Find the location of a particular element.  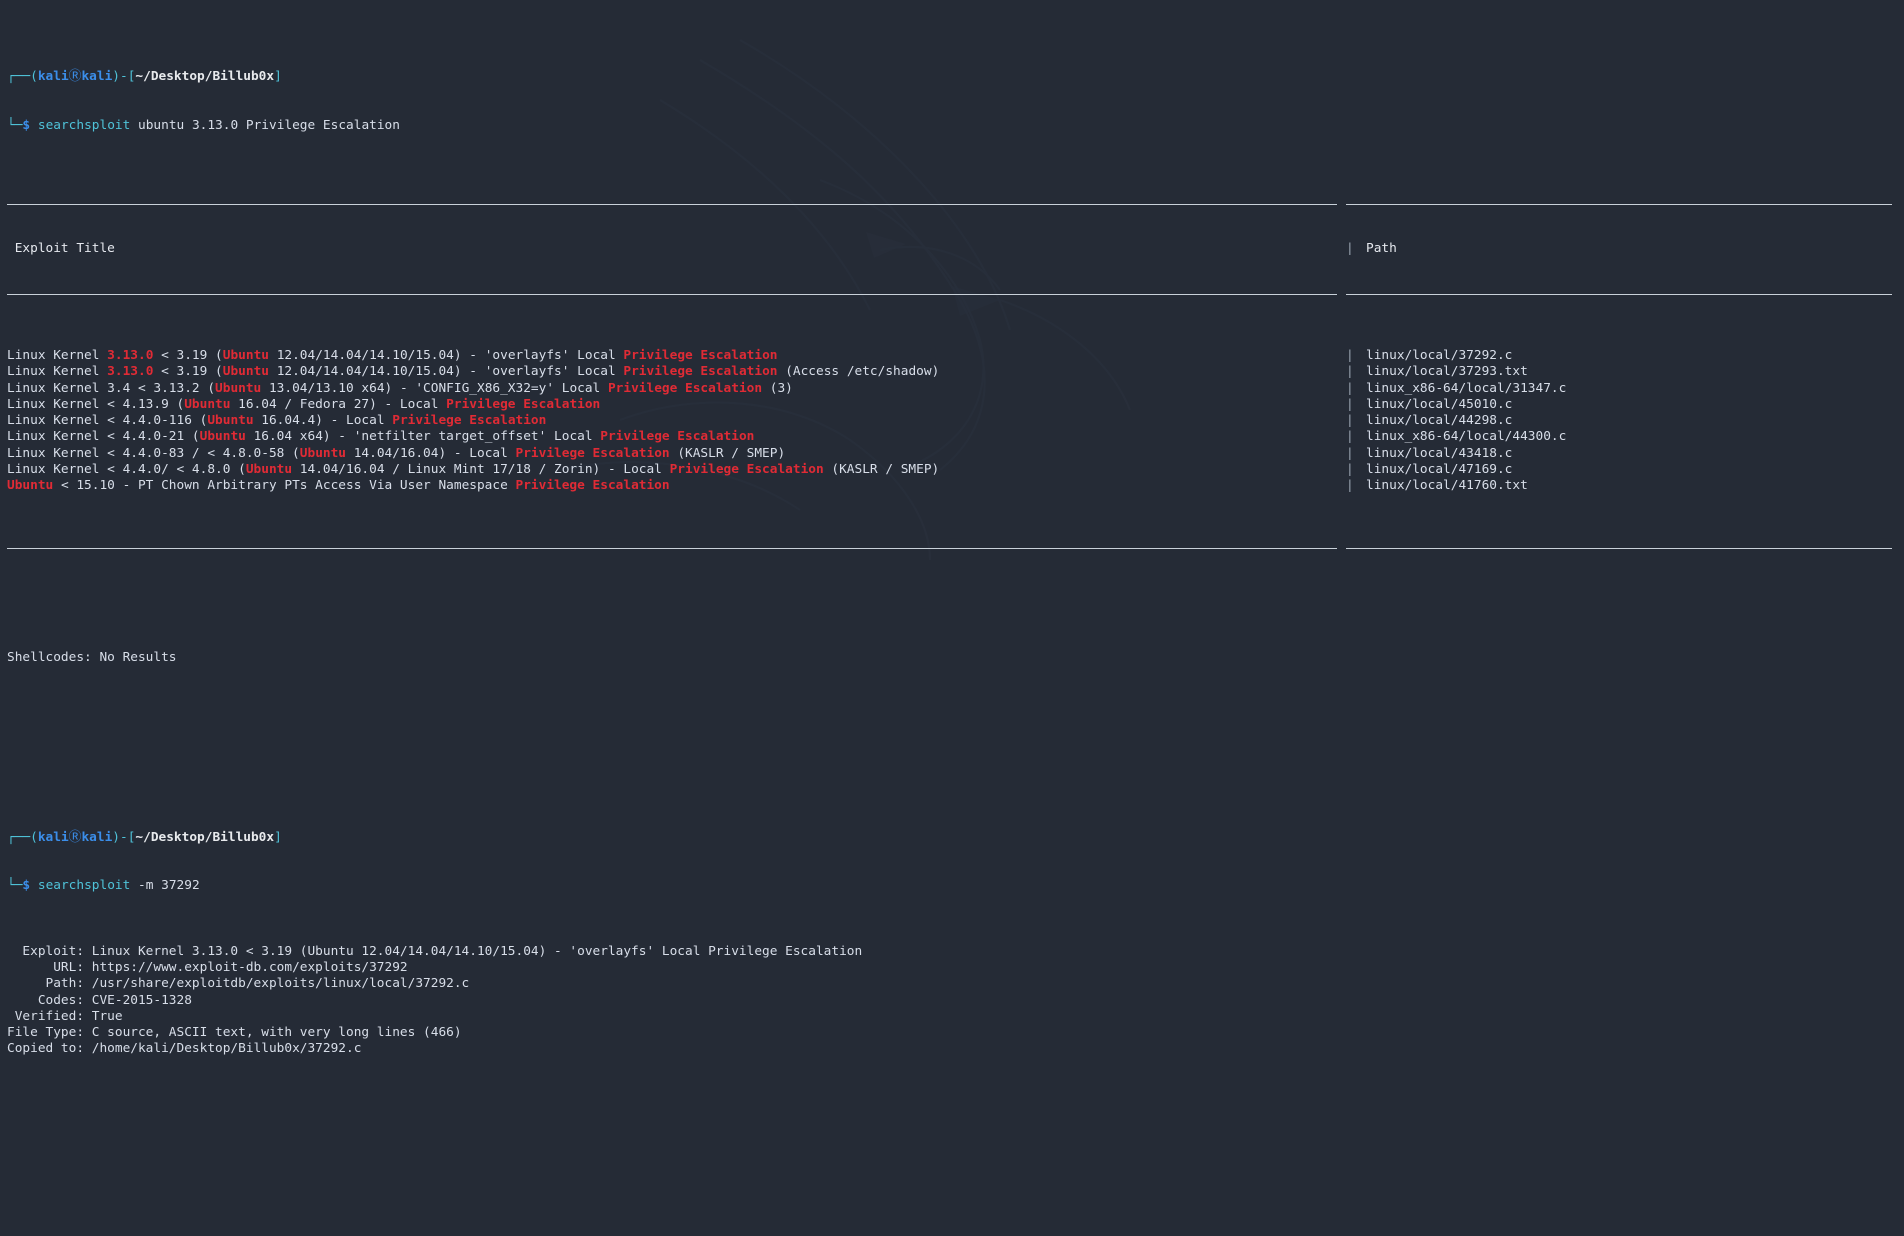

title-text: Linux Kernel < 4.4.0-21 ( is located at coordinates (103, 437).